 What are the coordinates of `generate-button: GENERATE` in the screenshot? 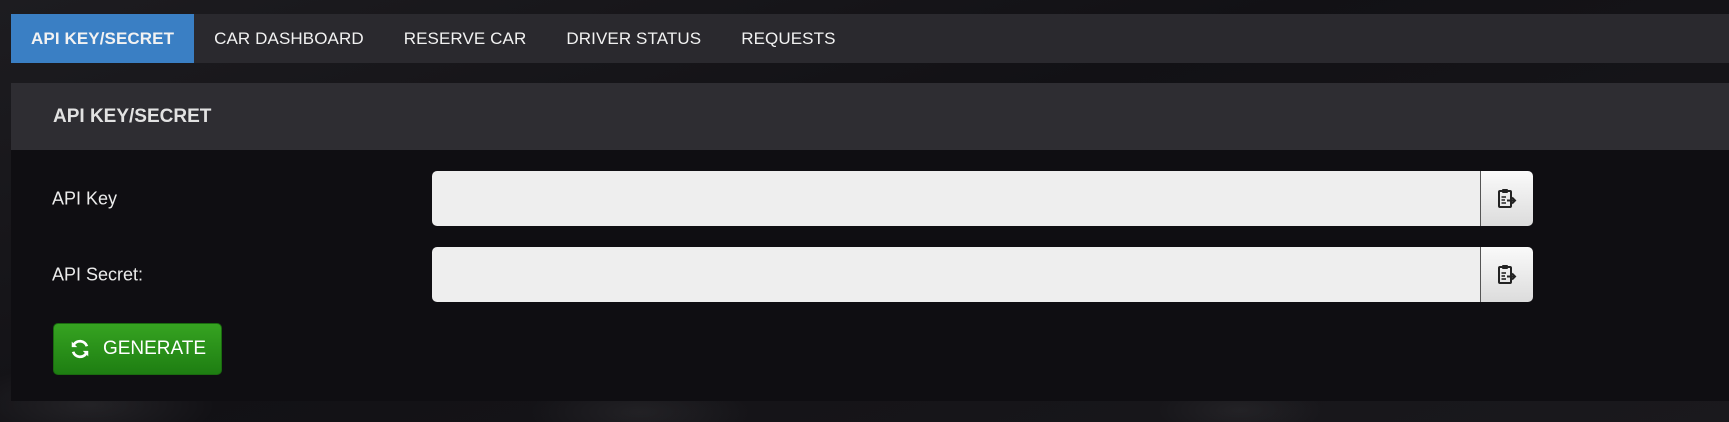 It's located at (137, 349).